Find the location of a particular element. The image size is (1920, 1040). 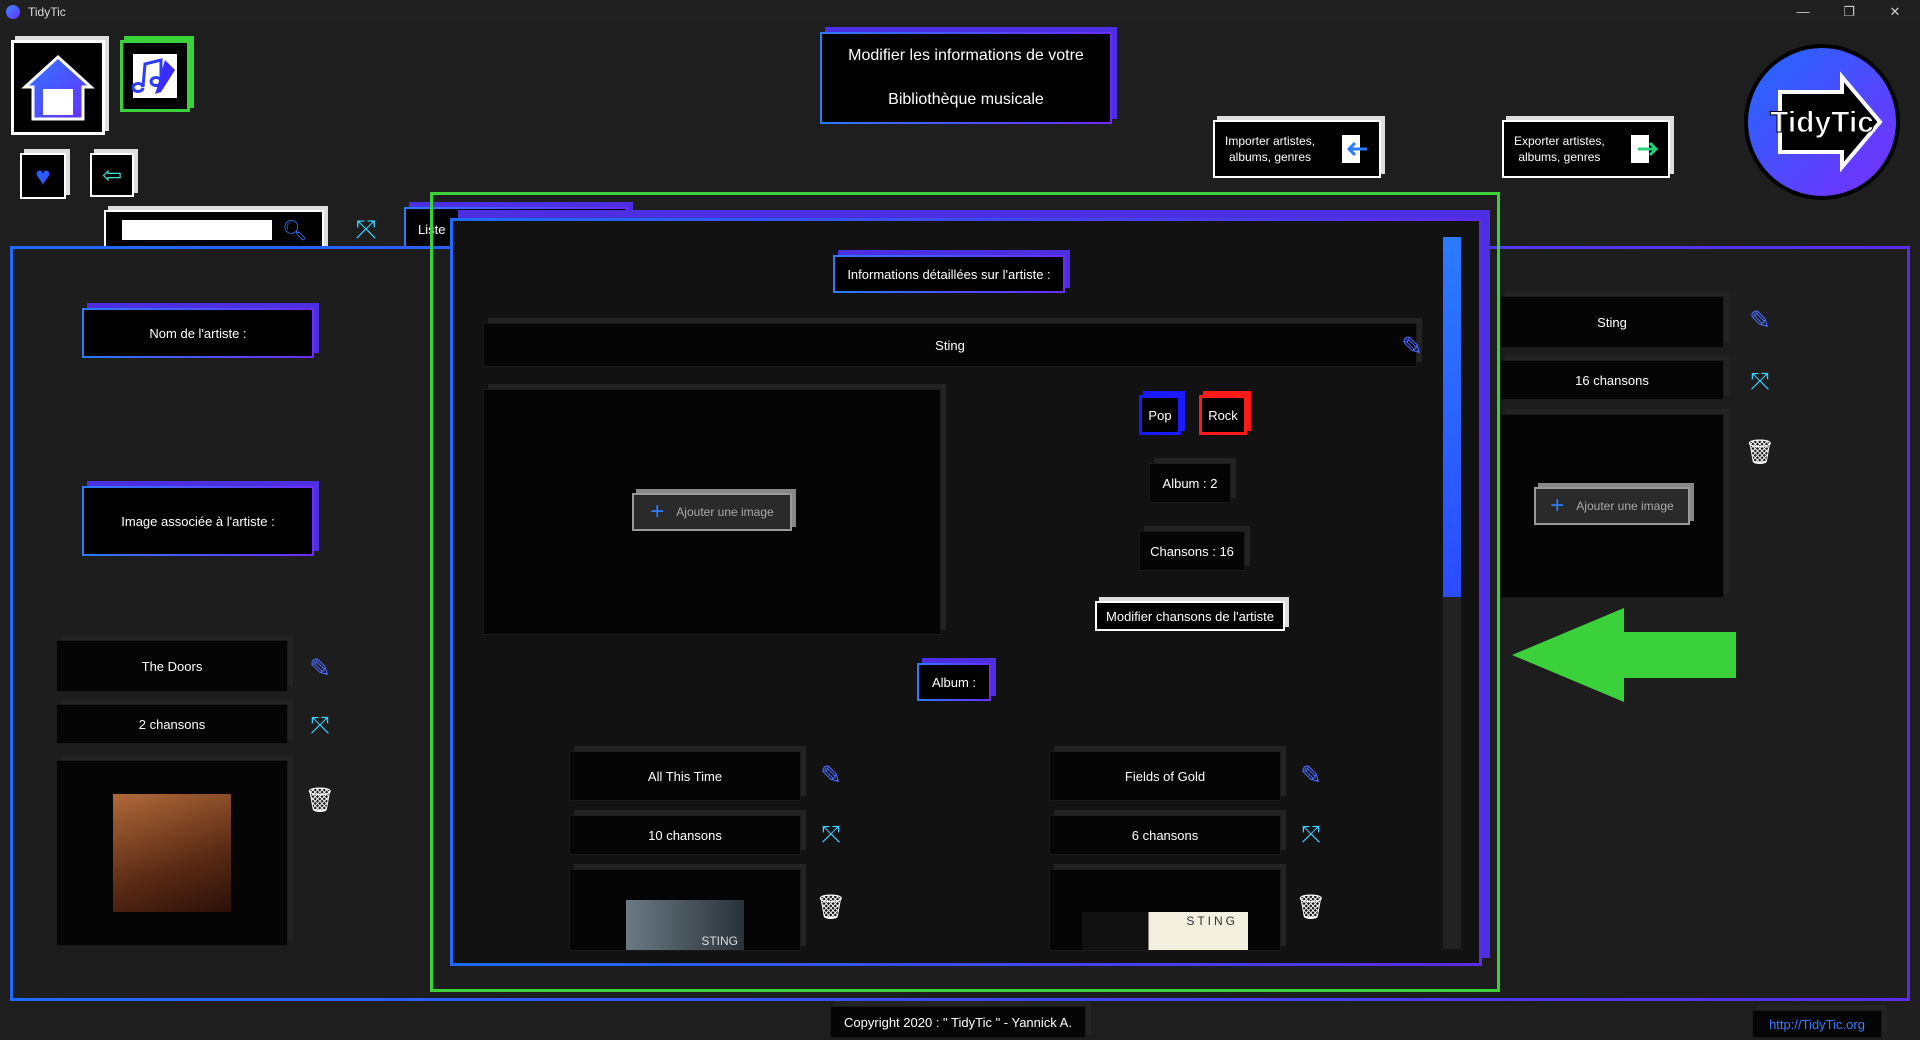

page-title-line2: Bibliothèque musicale is located at coordinates (966, 99).